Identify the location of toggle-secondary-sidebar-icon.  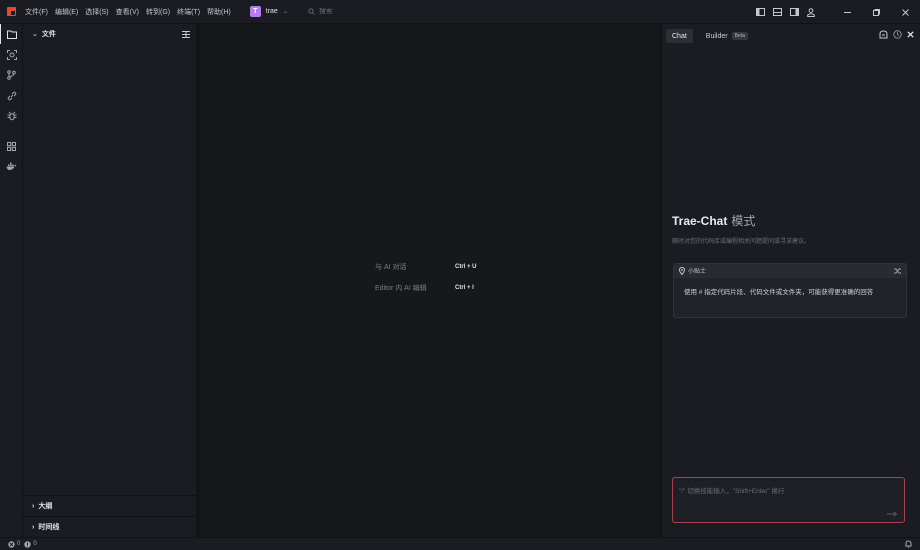
(794, 12).